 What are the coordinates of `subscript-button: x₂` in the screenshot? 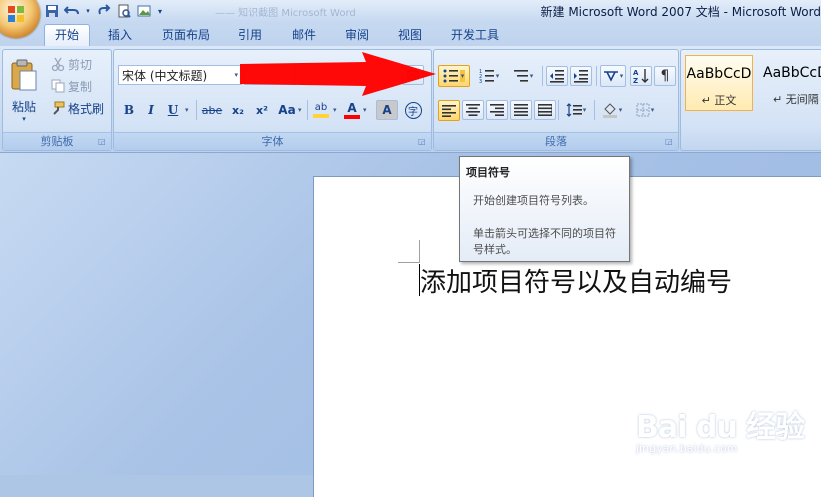 It's located at (238, 110).